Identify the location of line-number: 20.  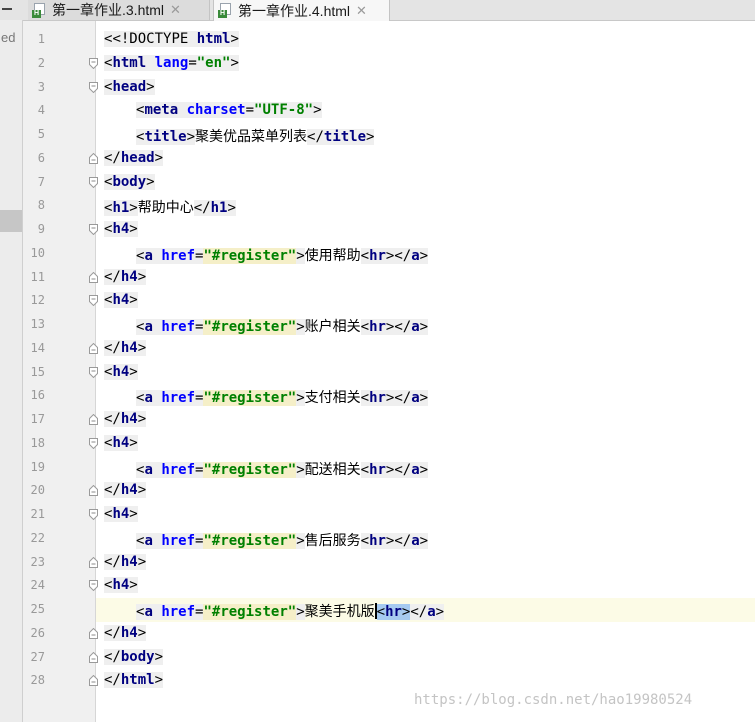
(37, 490).